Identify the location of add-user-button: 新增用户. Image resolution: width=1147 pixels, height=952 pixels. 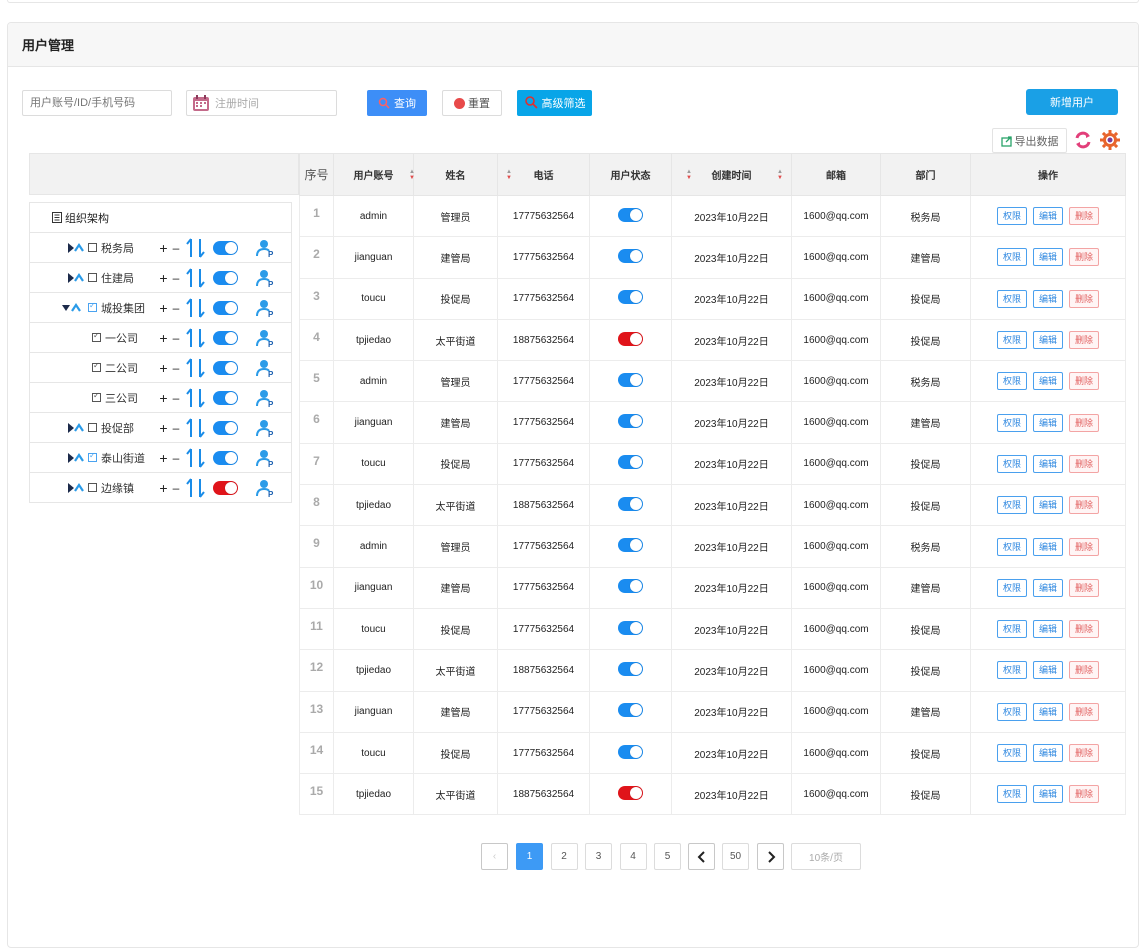
(1072, 102).